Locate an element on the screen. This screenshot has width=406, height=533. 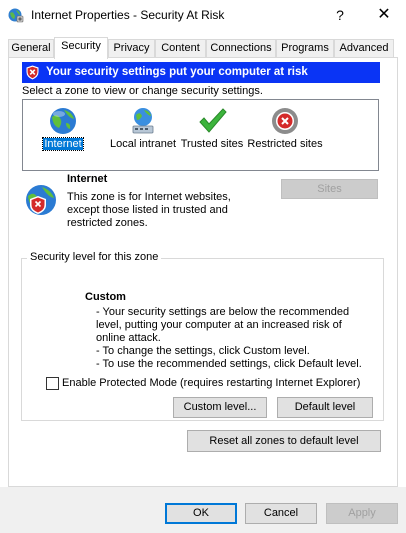
zone-trusted-sites: Trusted sites is located at coordinates (212, 135).